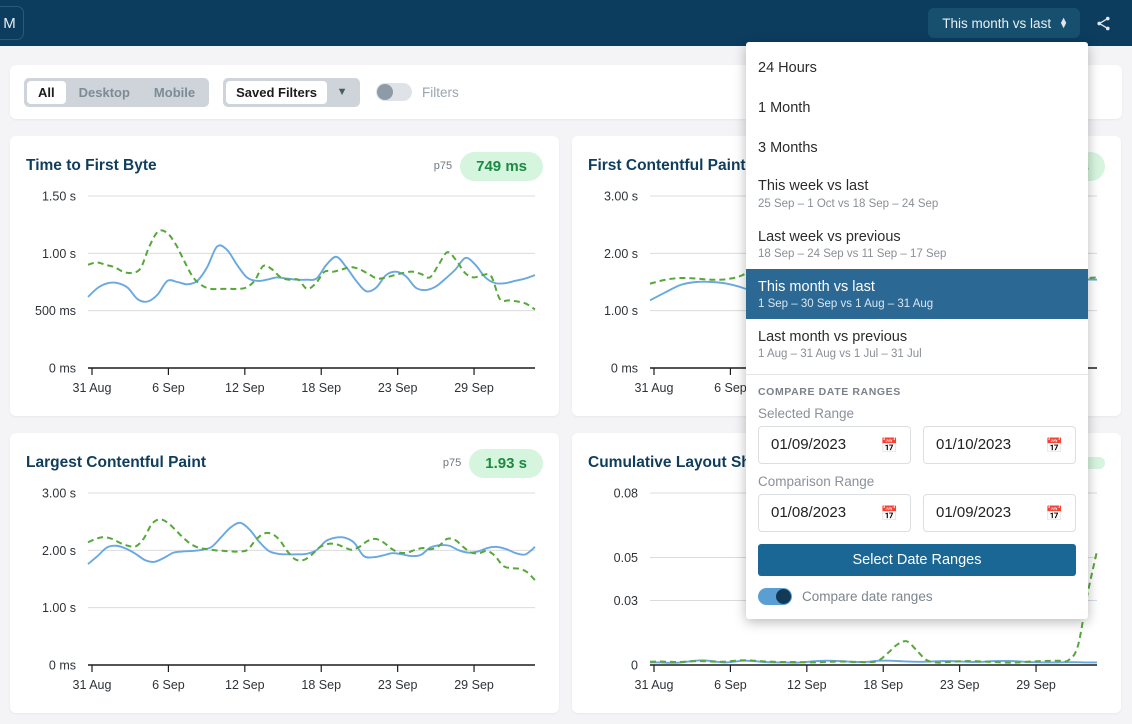 The image size is (1132, 724). What do you see at coordinates (443, 166) in the screenshot?
I see `percentile-label: p75` at bounding box center [443, 166].